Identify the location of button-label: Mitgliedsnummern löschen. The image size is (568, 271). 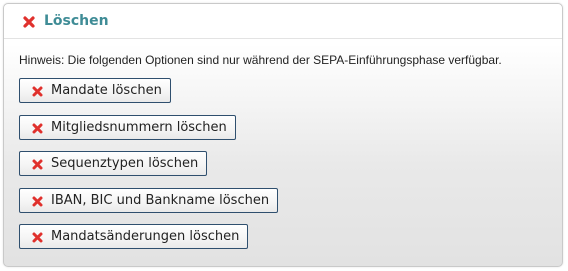
(139, 127).